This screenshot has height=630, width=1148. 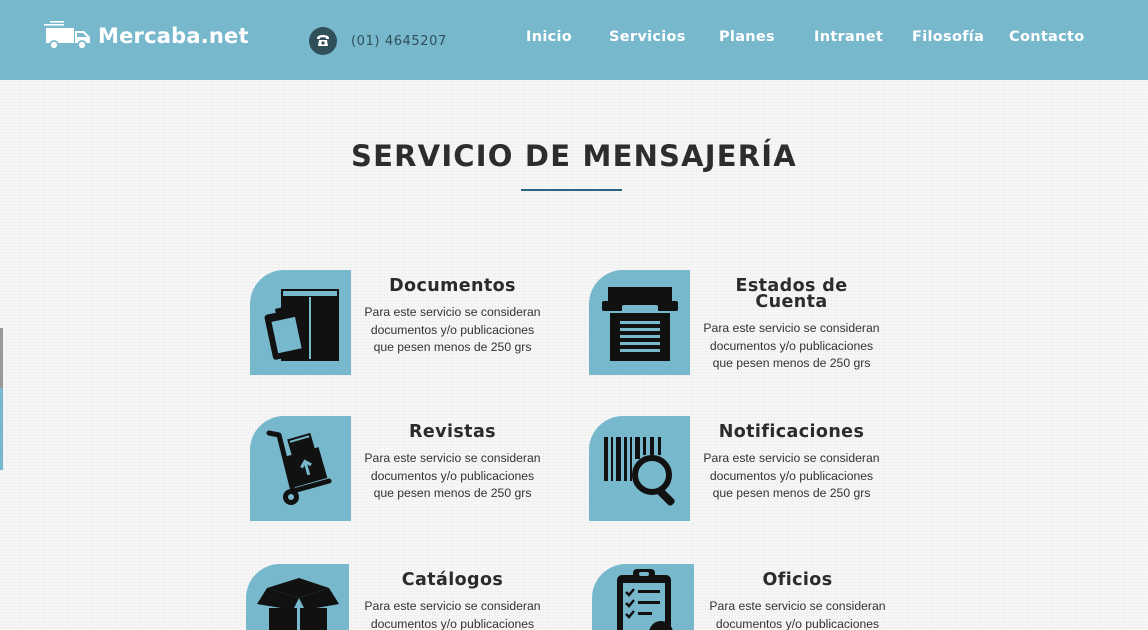 I want to click on service-notificaciones-icon-box, so click(x=639, y=468).